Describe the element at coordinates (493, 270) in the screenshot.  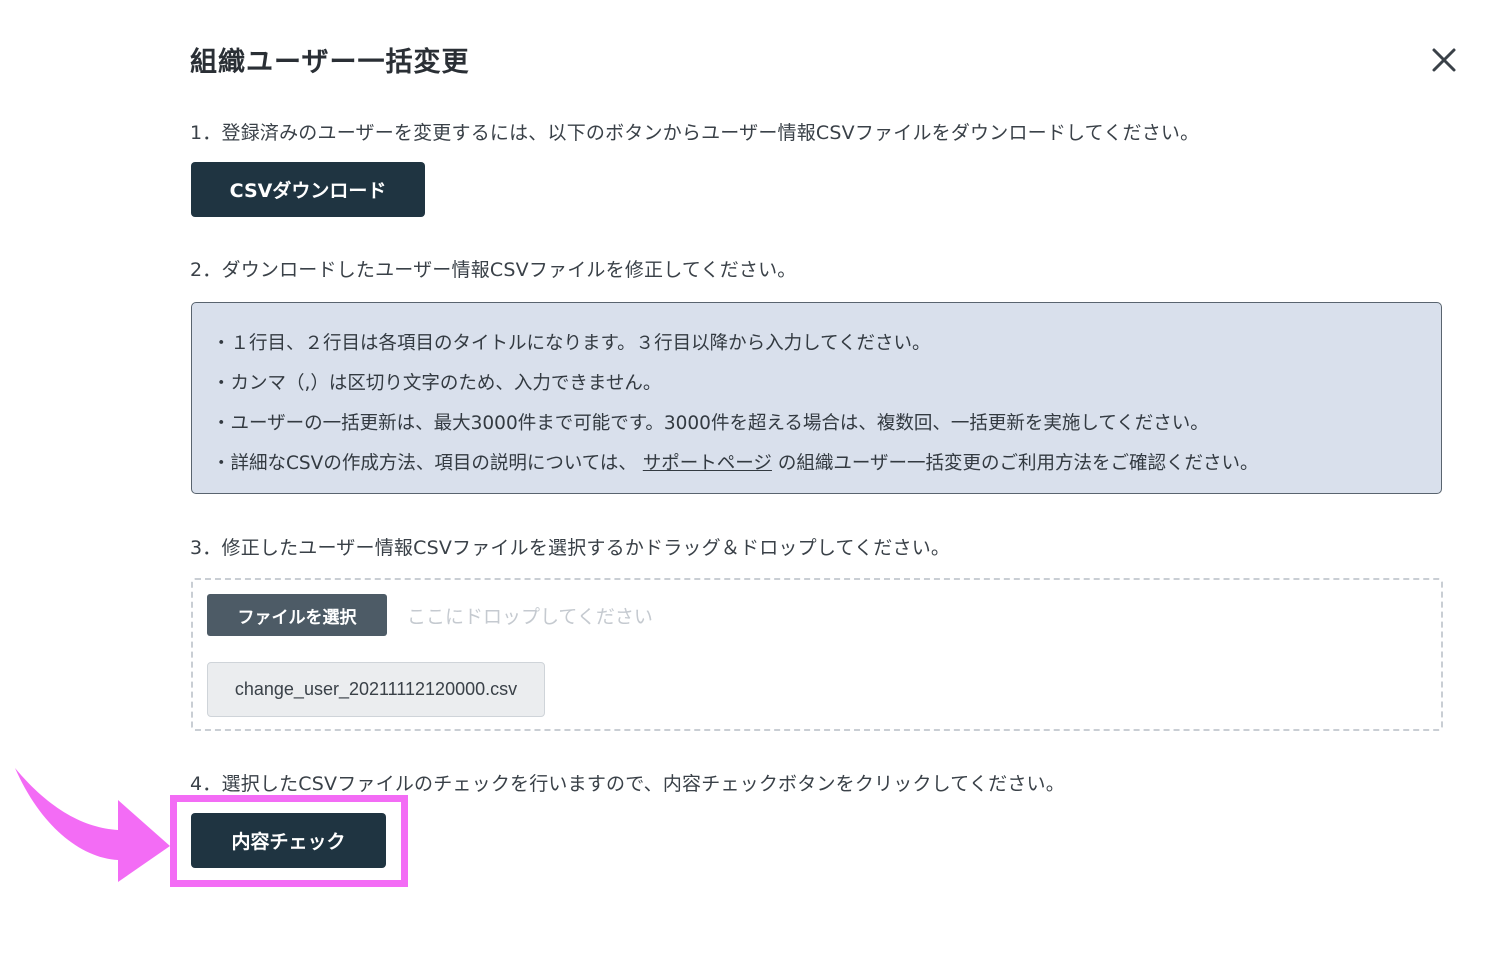
I see `step-2-instruction: 2．ダウンロードしたユーザー情報CSVファイルを修正してください。` at that location.